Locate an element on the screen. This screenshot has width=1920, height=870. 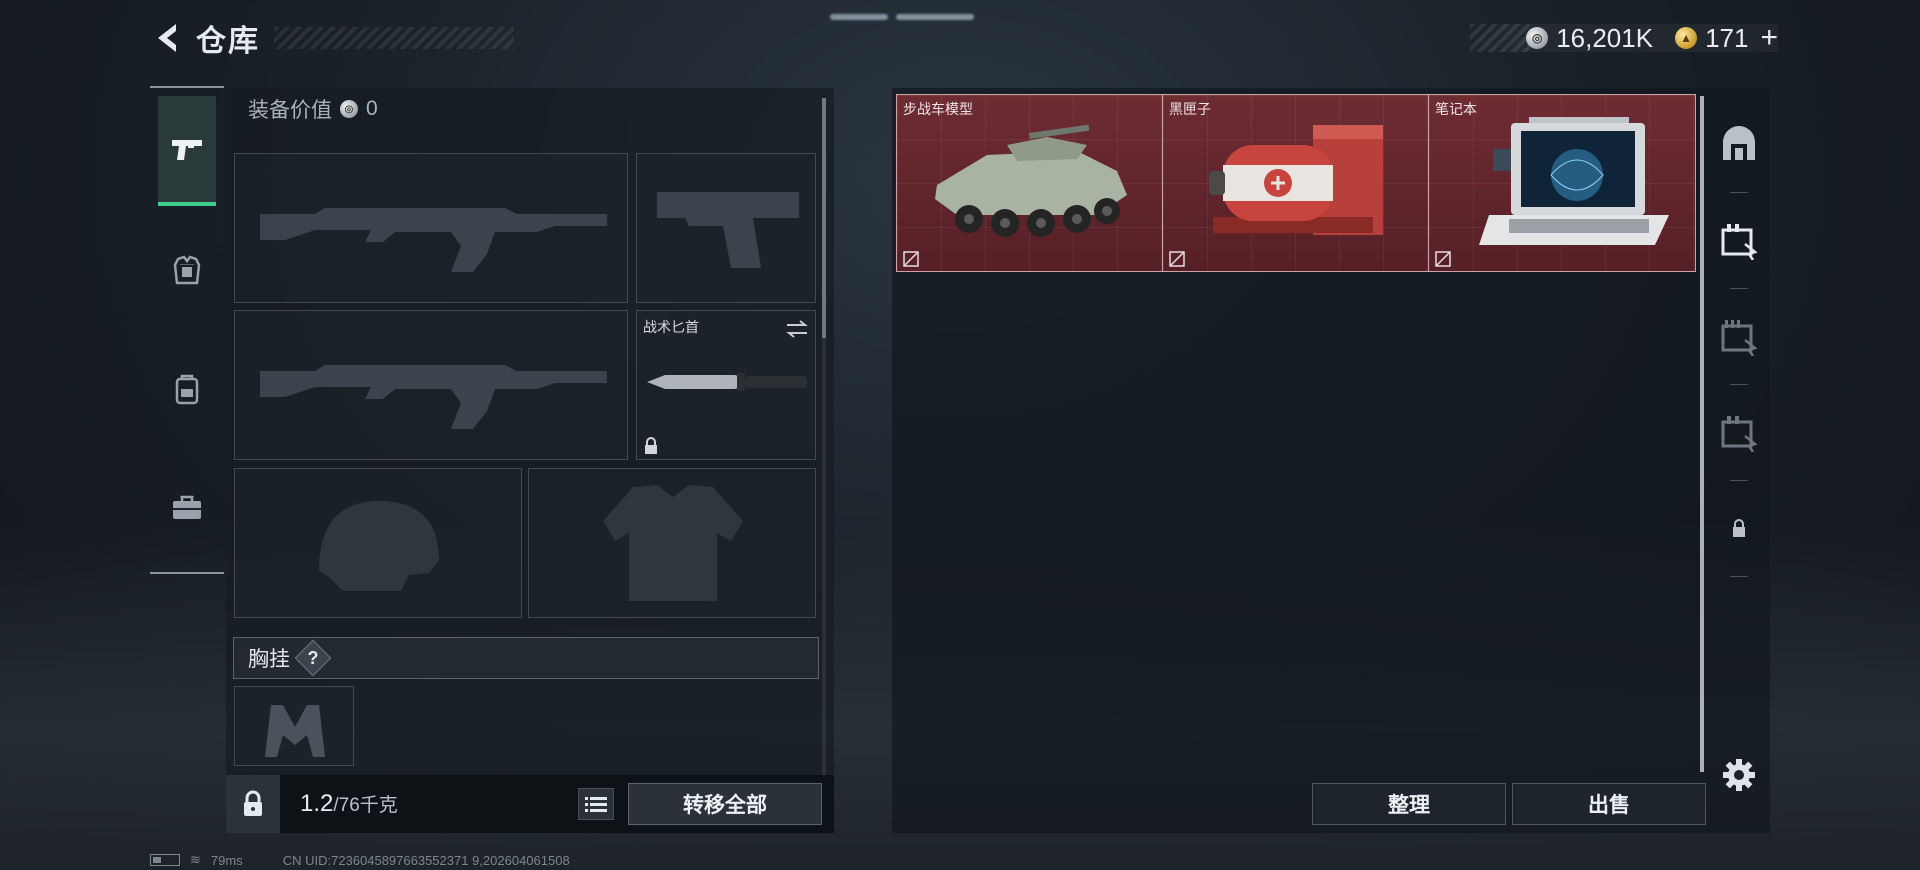
helmet-silhouette-icon is located at coordinates (379, 546).